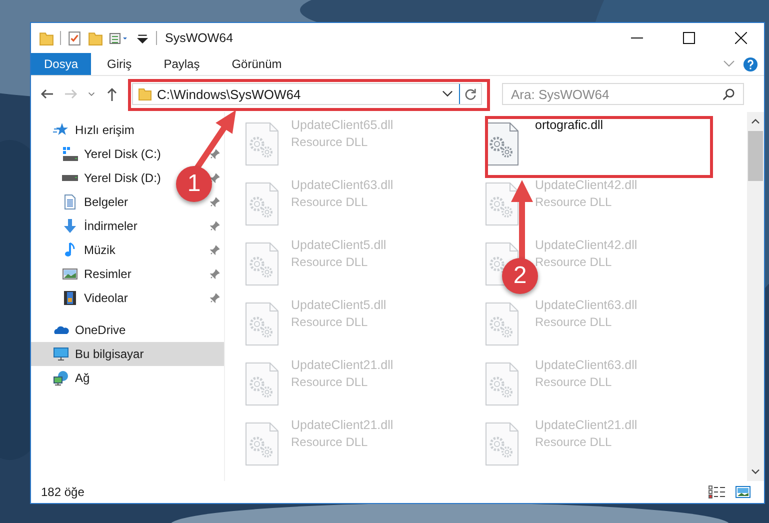 The width and height of the screenshot is (769, 523). What do you see at coordinates (95, 298) in the screenshot?
I see `nav-item: Videolar` at bounding box center [95, 298].